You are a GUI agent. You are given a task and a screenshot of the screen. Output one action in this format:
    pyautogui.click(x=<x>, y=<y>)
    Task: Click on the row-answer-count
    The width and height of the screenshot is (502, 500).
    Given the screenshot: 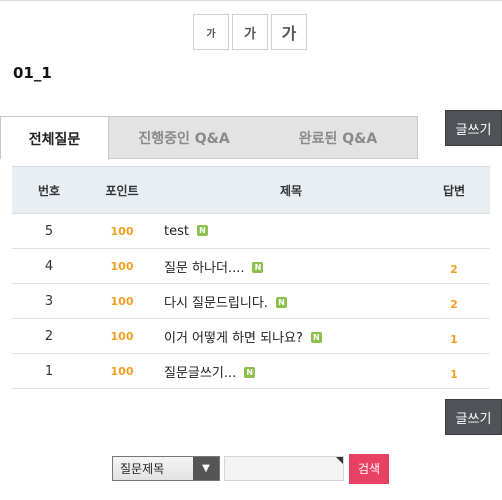 What is the action you would take?
    pyautogui.click(x=454, y=231)
    